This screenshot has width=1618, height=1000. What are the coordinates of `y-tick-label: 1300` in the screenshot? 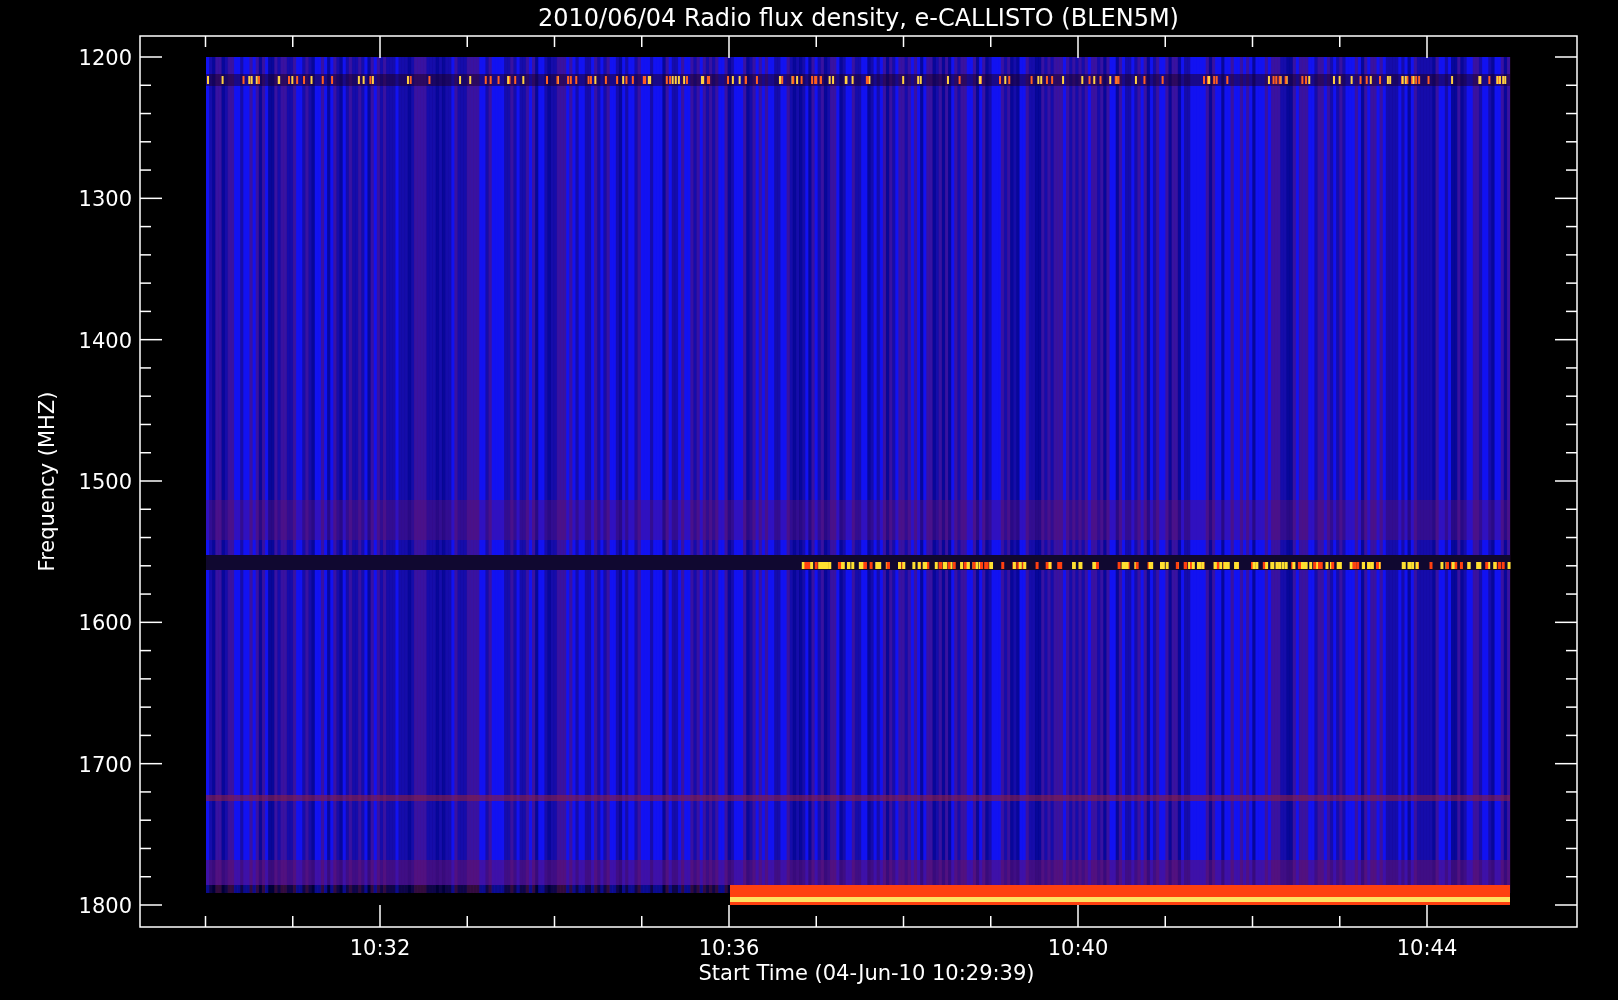 It's located at (105, 199).